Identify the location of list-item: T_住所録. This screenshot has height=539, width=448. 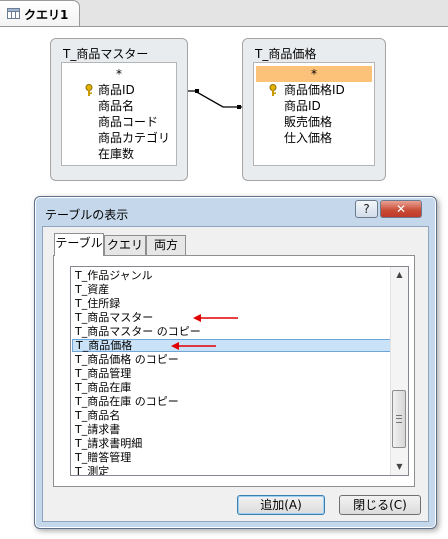
(231, 303).